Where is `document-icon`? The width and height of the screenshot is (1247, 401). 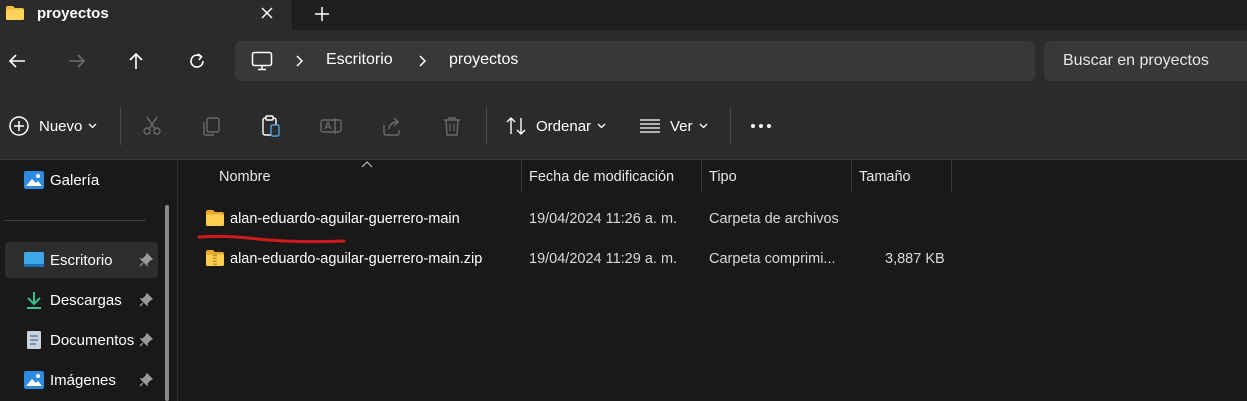 document-icon is located at coordinates (34, 340).